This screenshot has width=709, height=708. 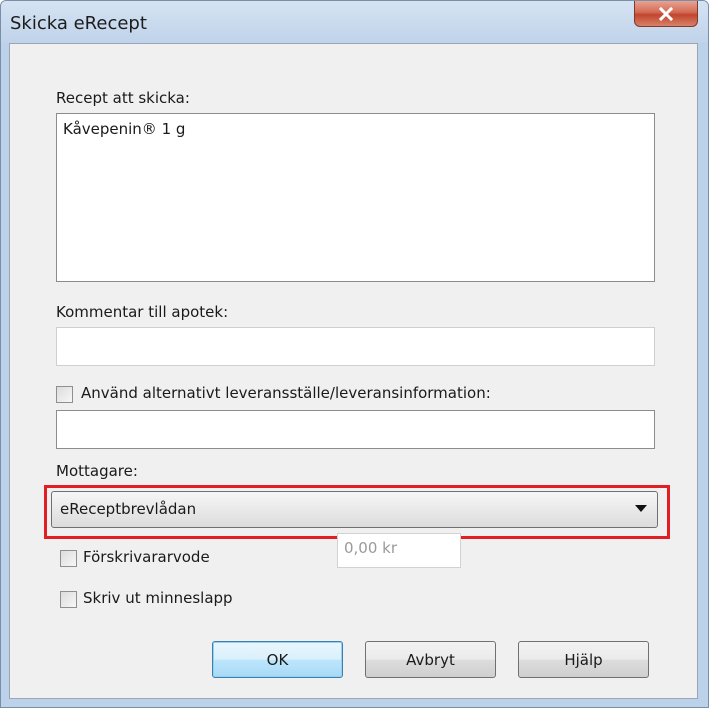 What do you see at coordinates (277, 659) in the screenshot?
I see `ok-button: OK` at bounding box center [277, 659].